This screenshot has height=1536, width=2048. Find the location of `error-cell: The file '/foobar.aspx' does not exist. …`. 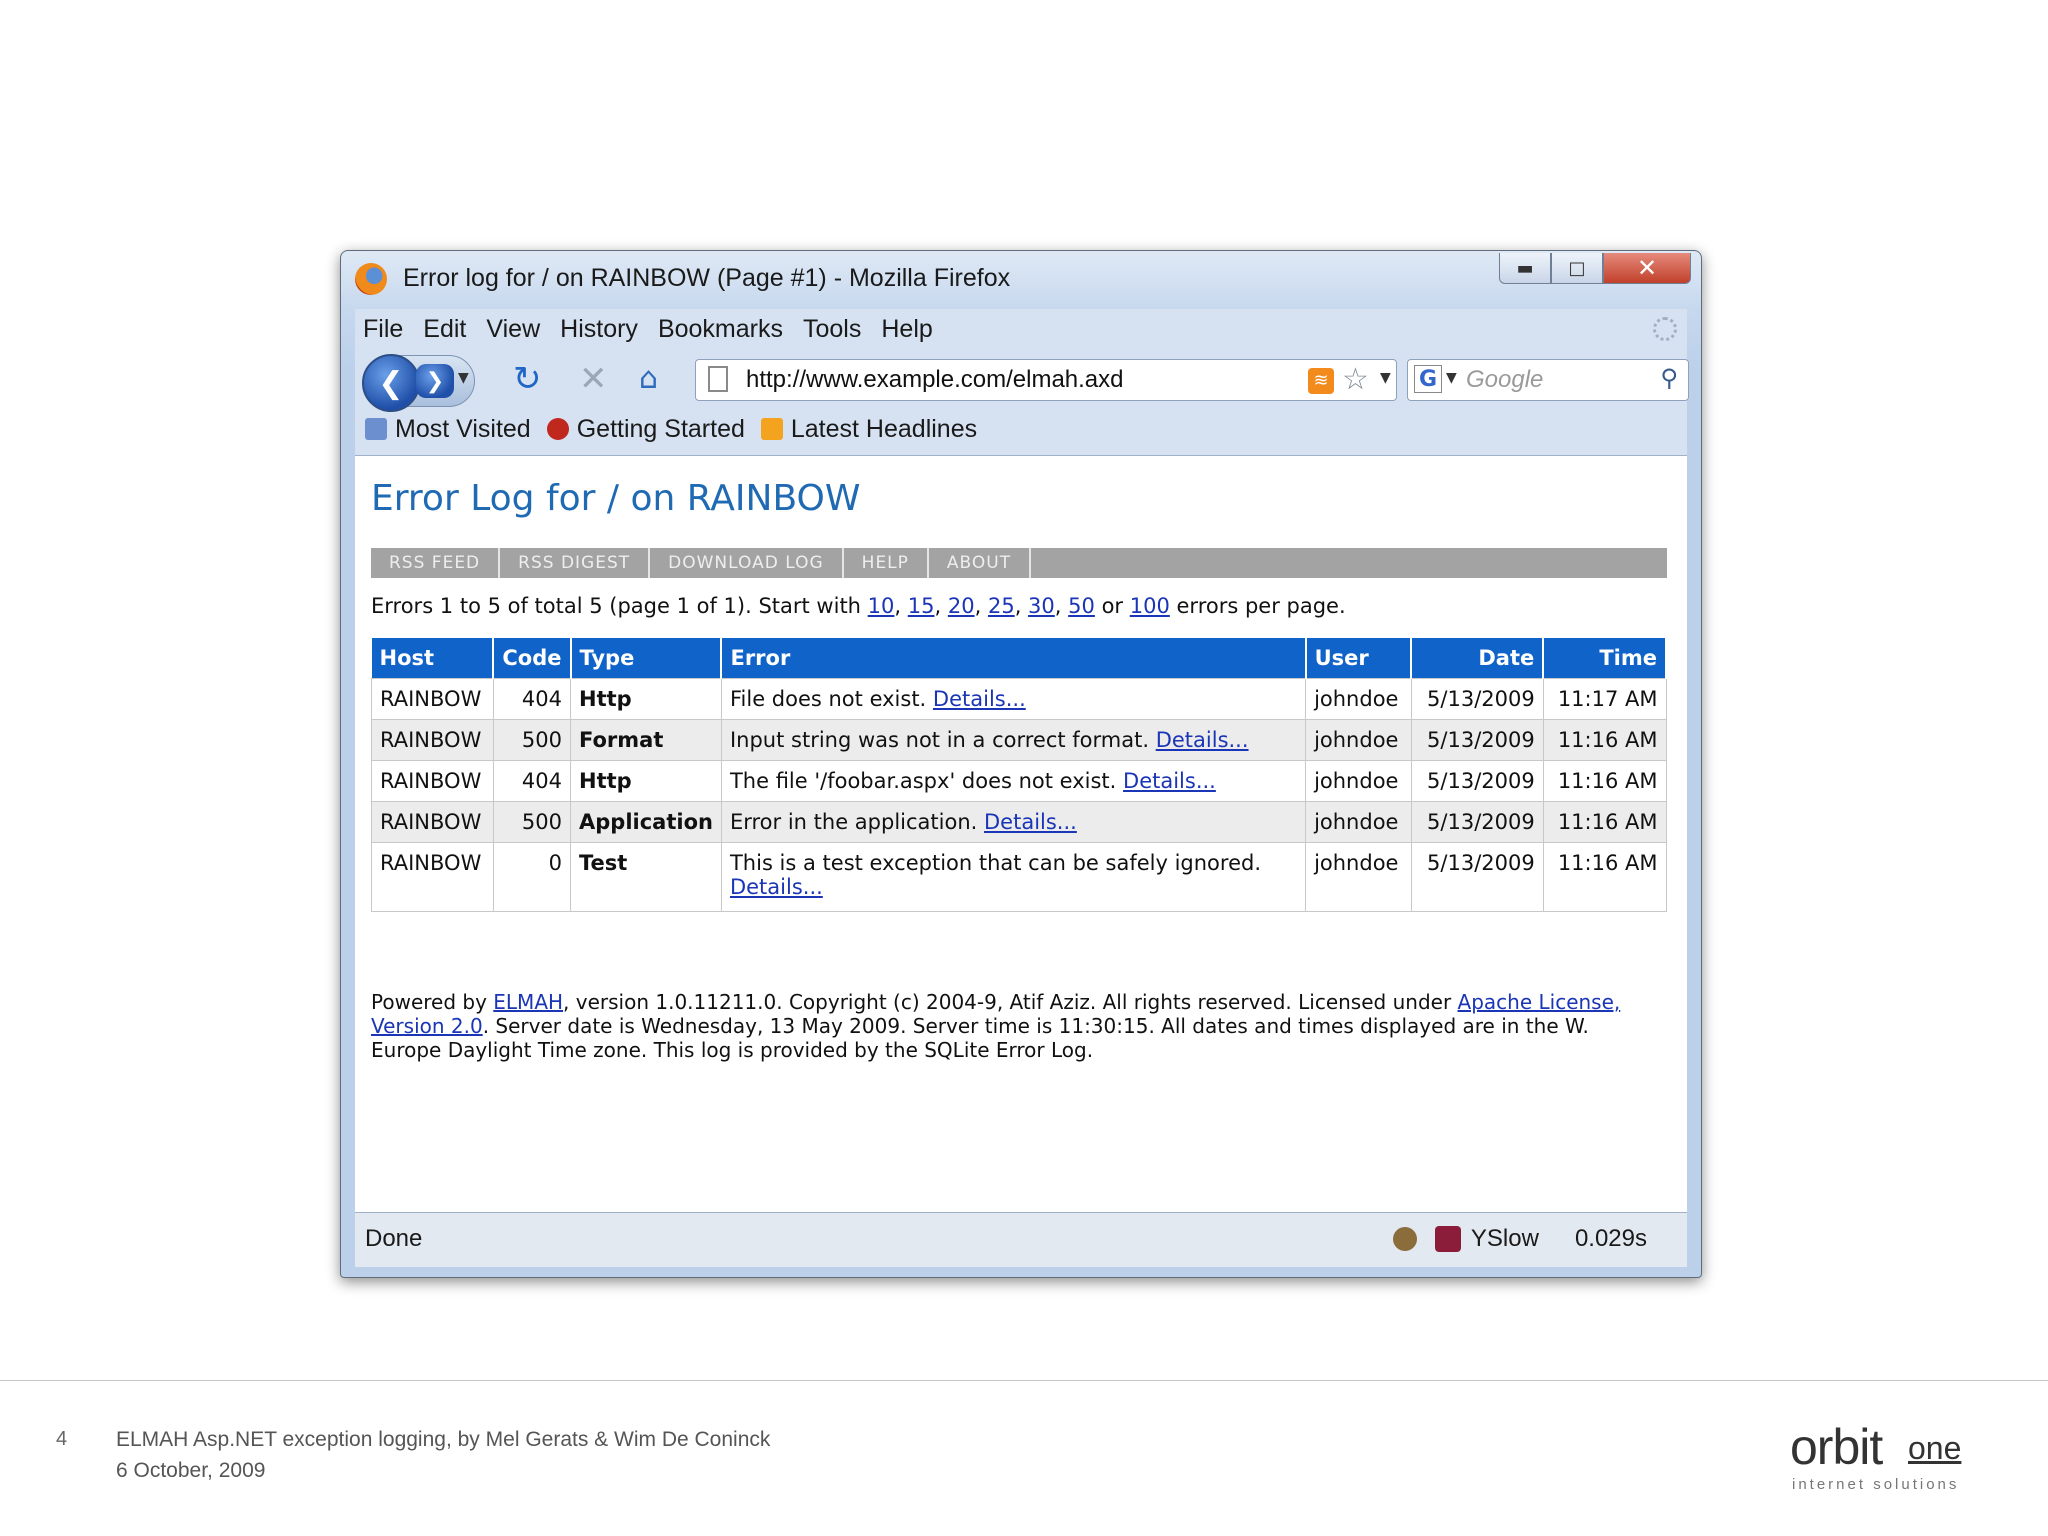

error-cell: The file '/foobar.aspx' does not exist. … is located at coordinates (1013, 781).